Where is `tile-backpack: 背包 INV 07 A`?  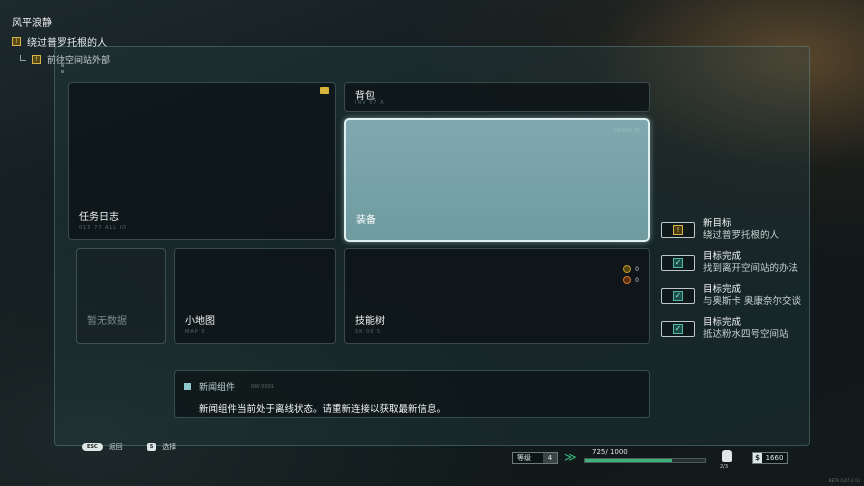 tile-backpack: 背包 INV 07 A is located at coordinates (497, 97).